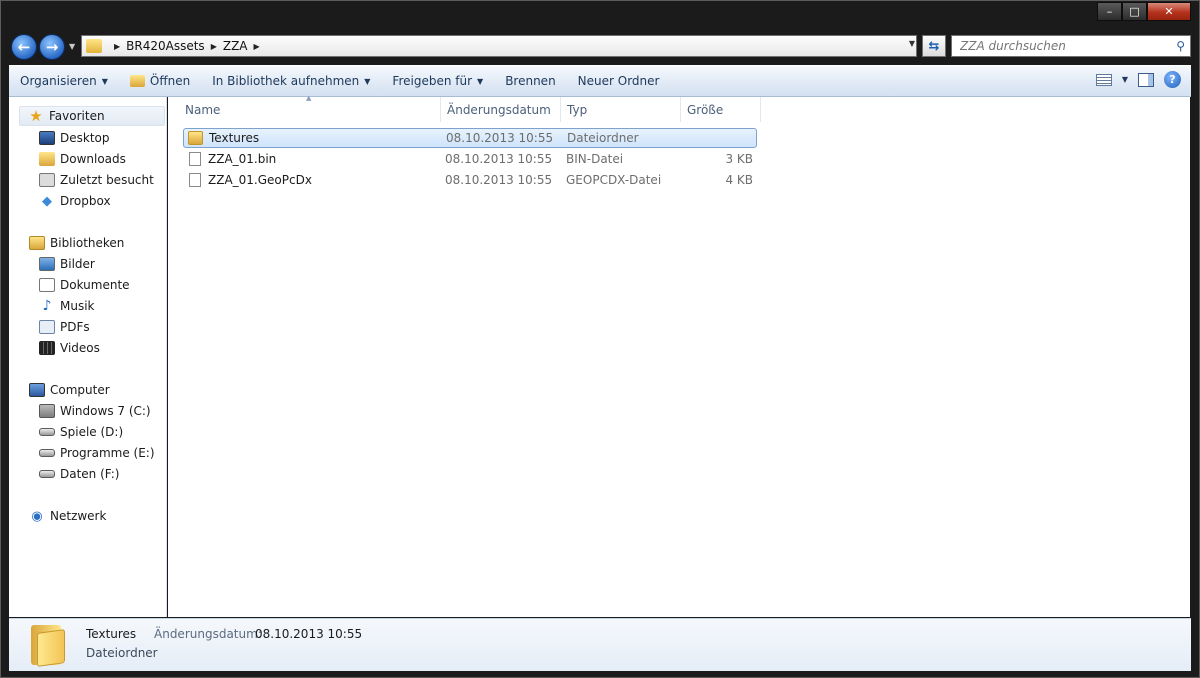 This screenshot has height=678, width=1200. Describe the element at coordinates (1134, 11) in the screenshot. I see `maximize-button: □` at that location.